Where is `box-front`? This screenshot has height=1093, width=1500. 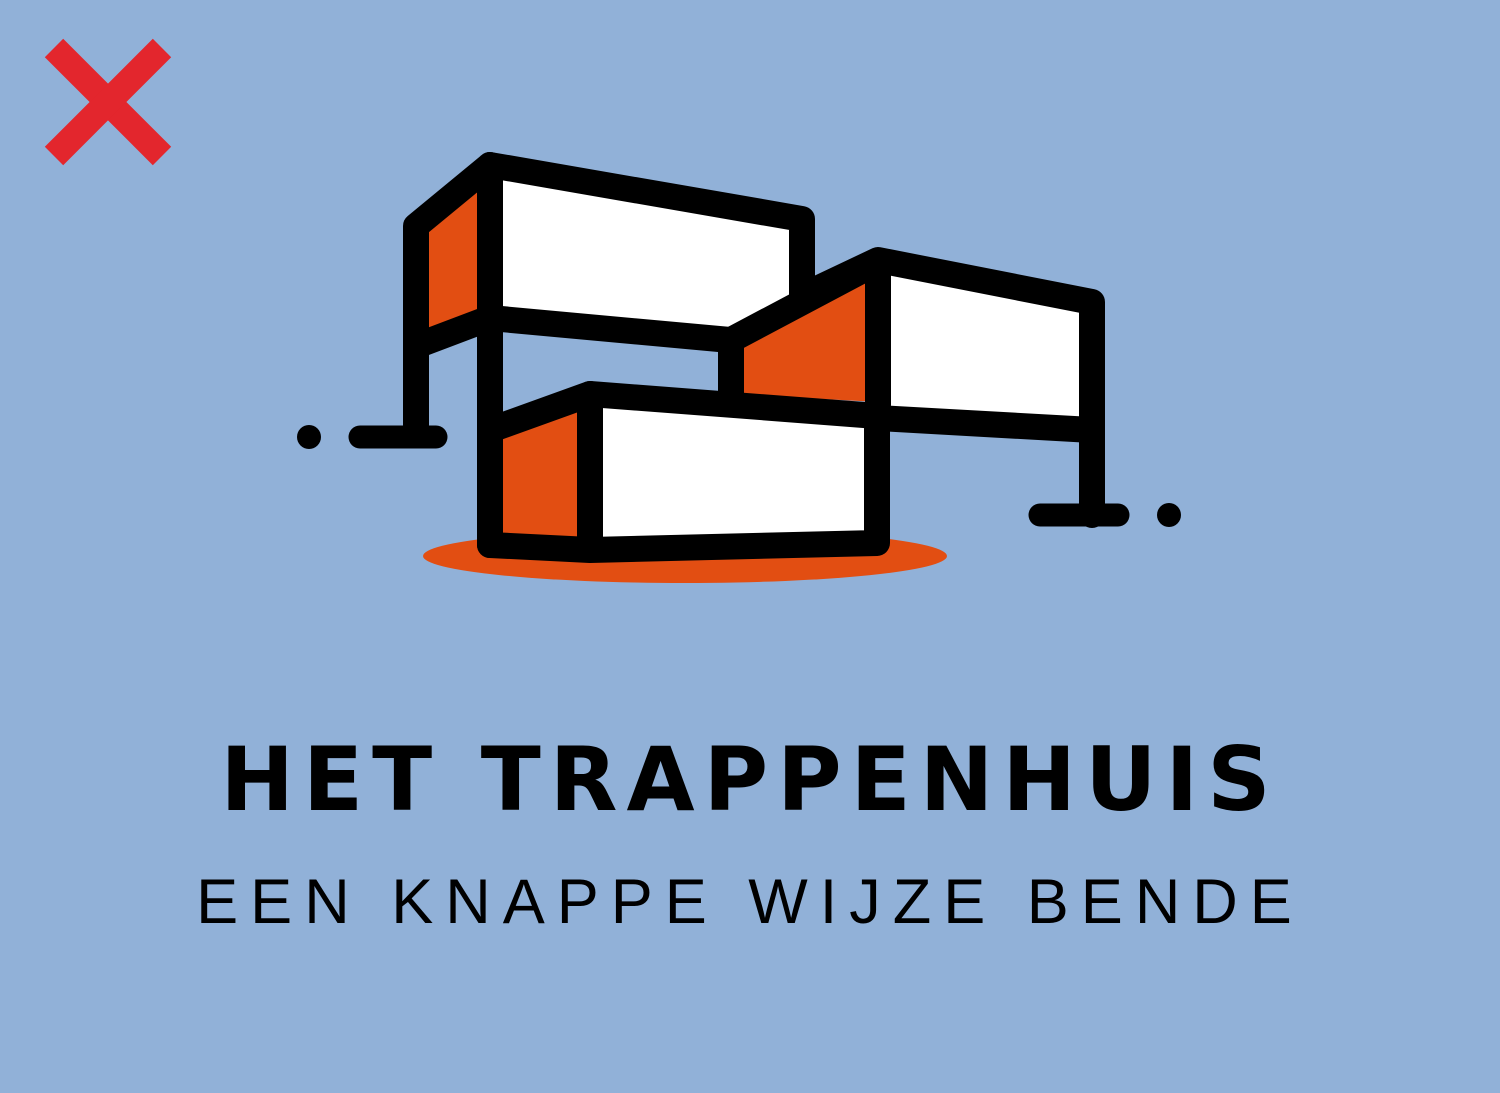
box-front is located at coordinates (683, 472).